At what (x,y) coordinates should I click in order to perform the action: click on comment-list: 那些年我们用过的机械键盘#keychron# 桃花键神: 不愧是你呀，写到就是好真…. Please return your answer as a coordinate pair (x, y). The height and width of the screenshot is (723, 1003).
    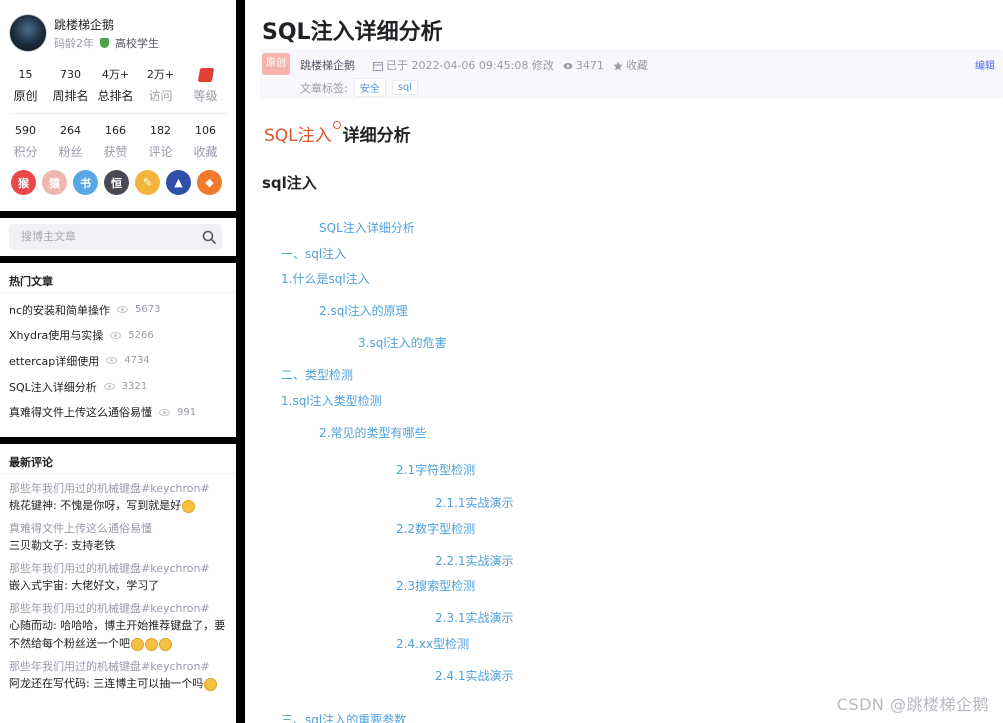
    Looking at the image, I should click on (118, 583).